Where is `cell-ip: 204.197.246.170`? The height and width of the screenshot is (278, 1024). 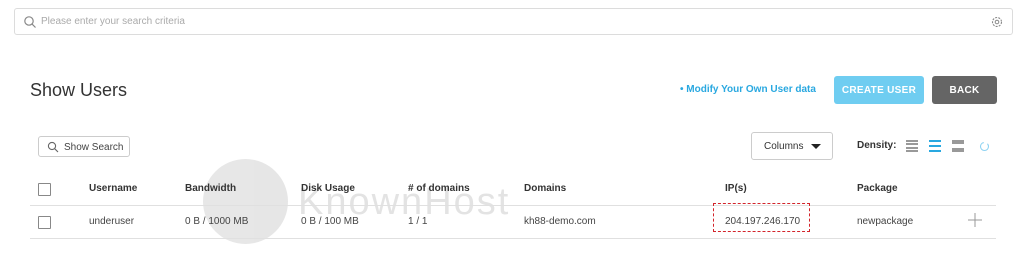
cell-ip: 204.197.246.170 is located at coordinates (763, 221).